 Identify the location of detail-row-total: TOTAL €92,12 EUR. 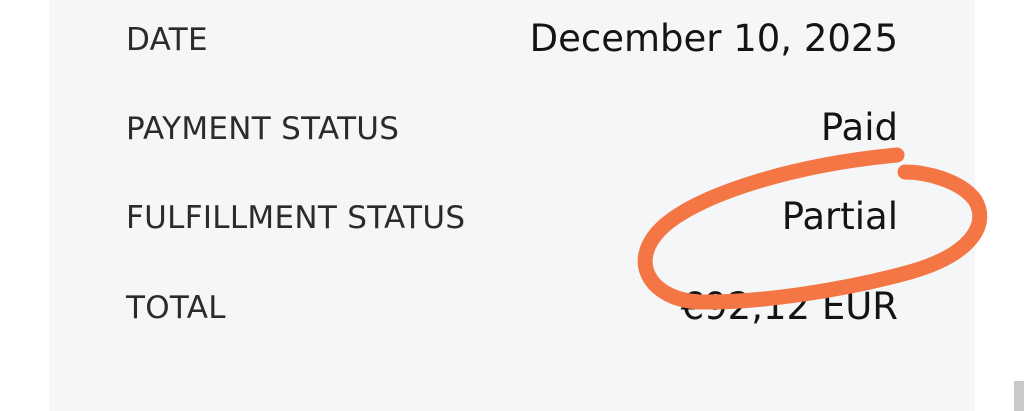
(512, 310).